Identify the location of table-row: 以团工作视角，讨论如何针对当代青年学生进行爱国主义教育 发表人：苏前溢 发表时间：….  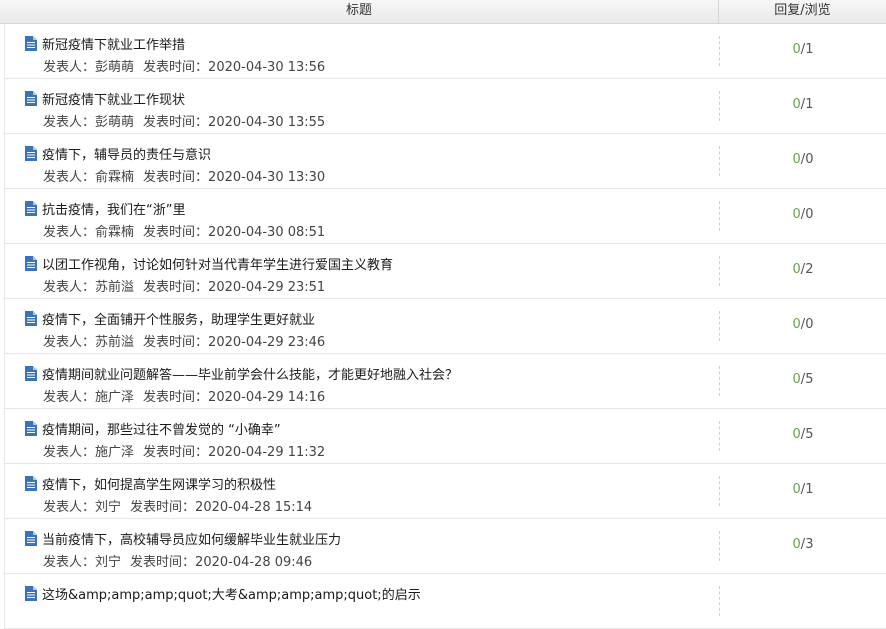
(445, 271).